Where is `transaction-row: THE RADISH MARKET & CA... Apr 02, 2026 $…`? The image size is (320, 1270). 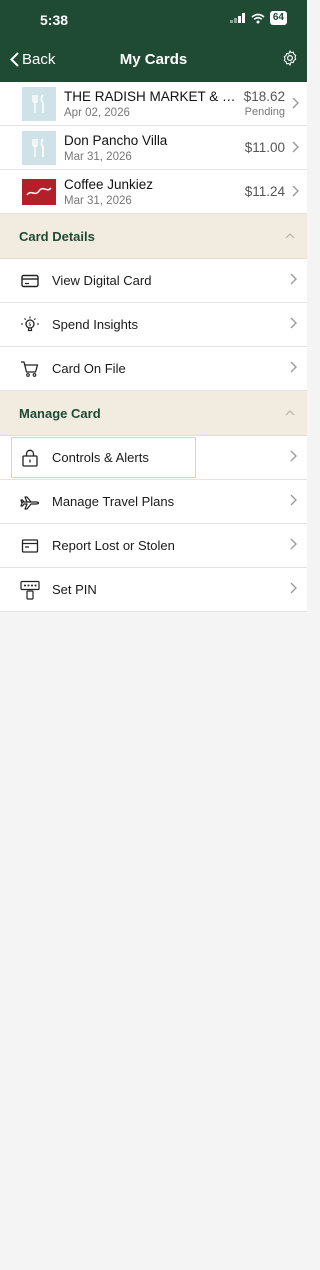
transaction-row: THE RADISH MARKET & CA... Apr 02, 2026 $… is located at coordinates (153, 104).